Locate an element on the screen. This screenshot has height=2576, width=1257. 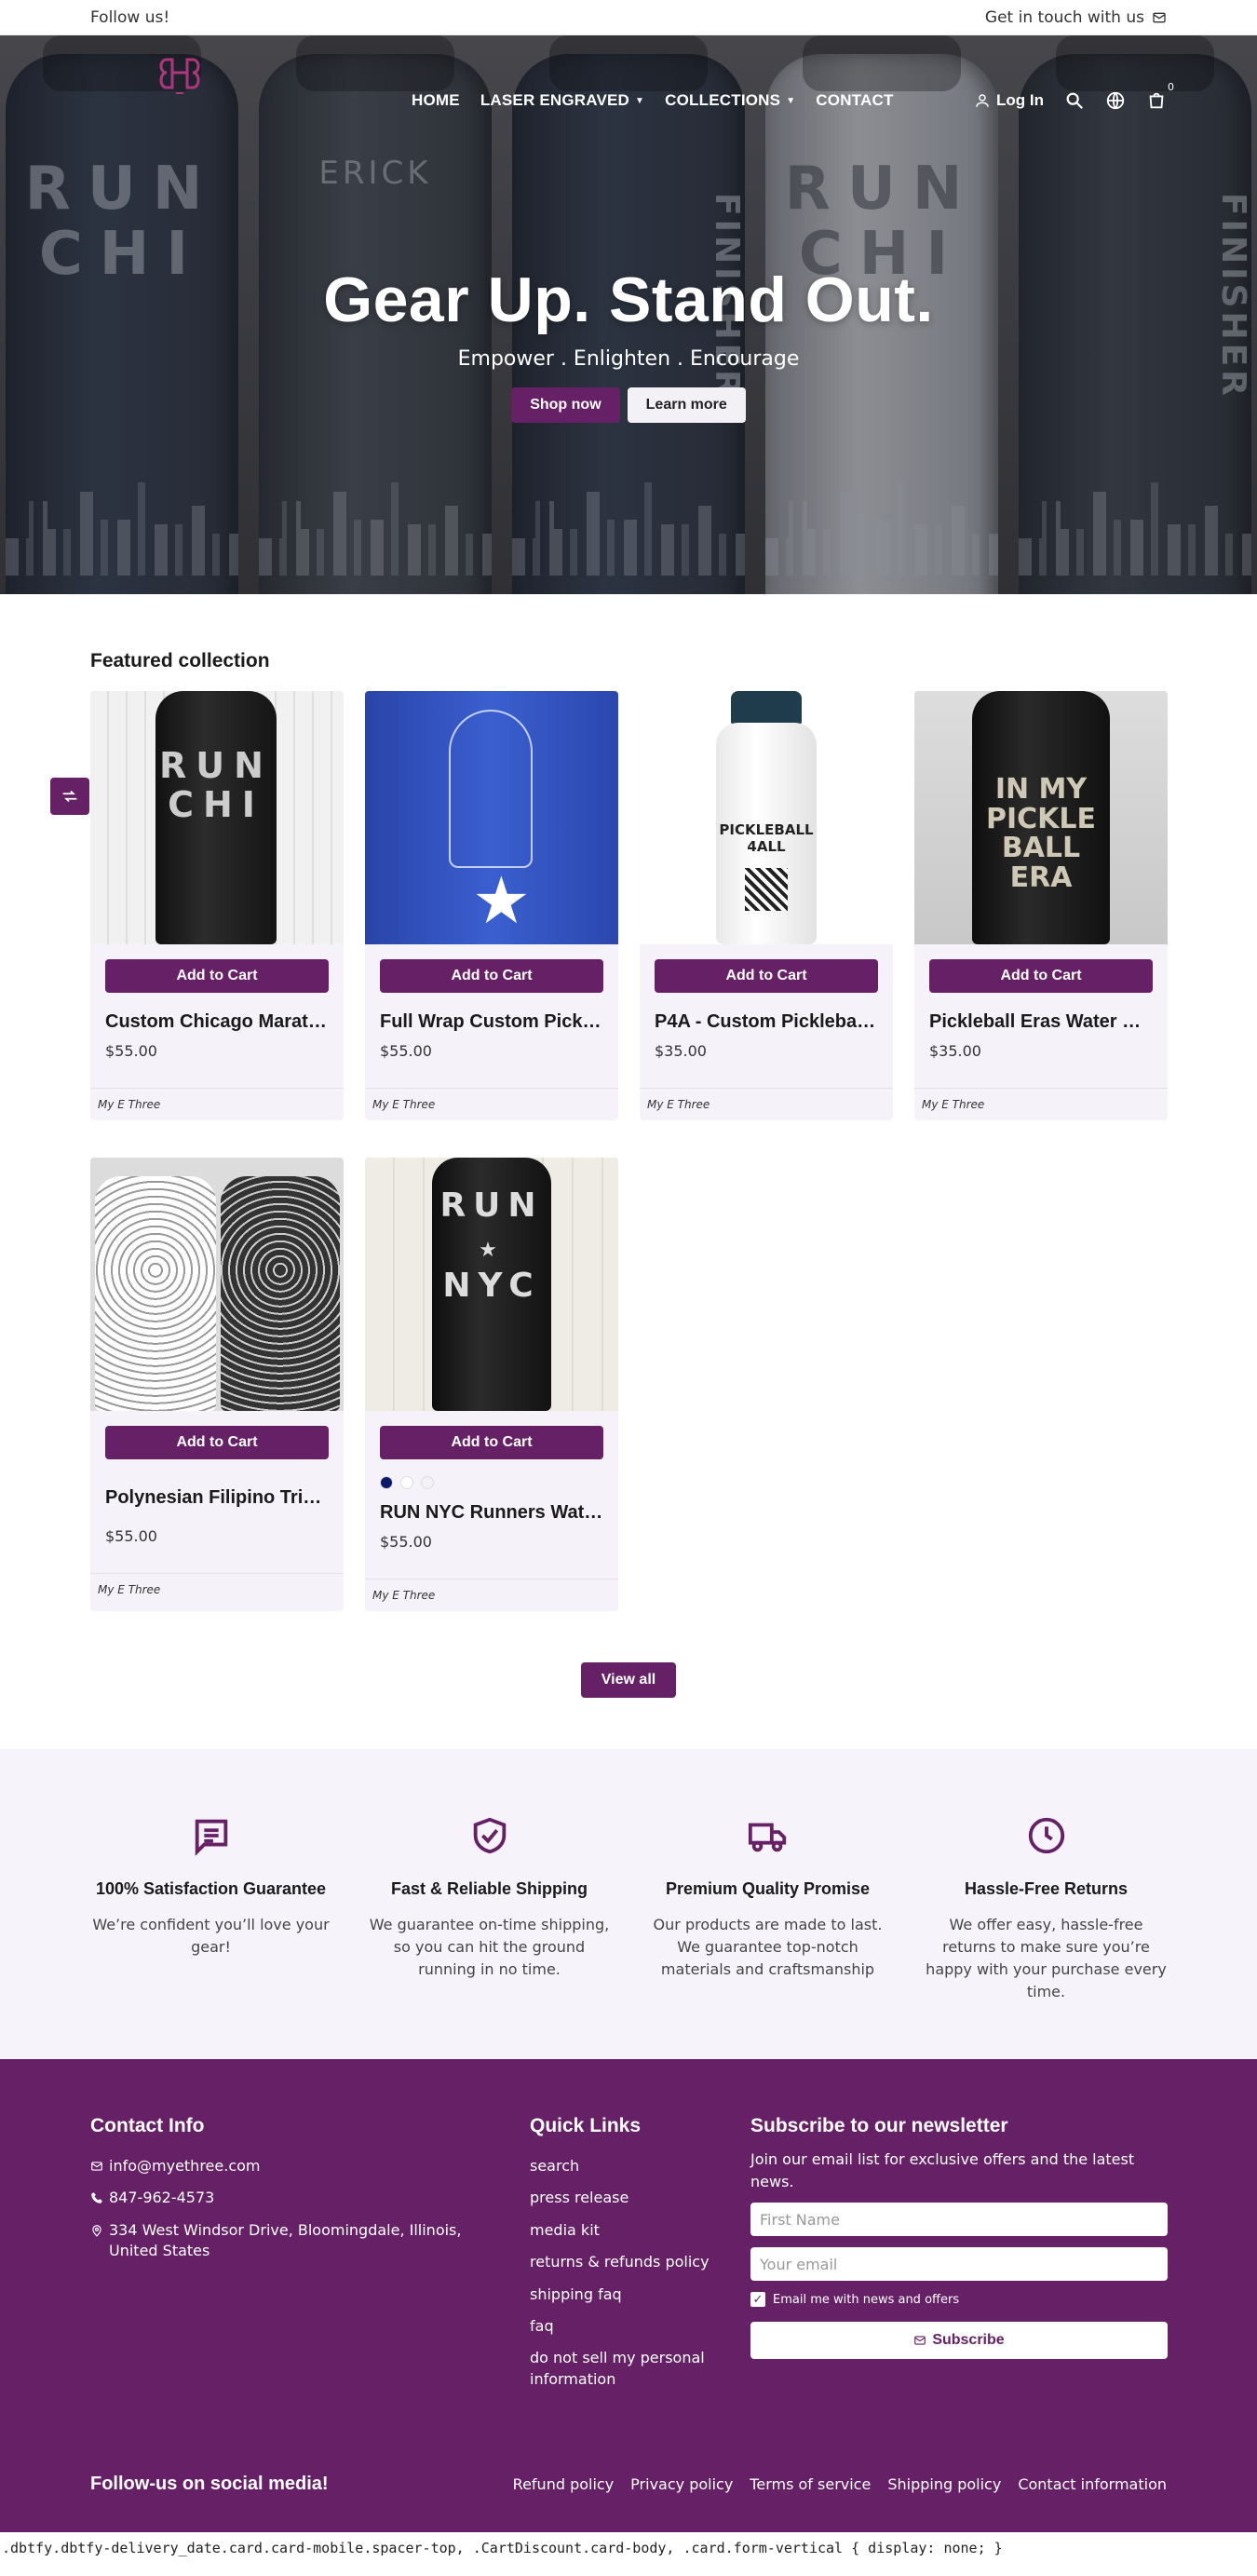
shield-check-icon is located at coordinates (490, 1835).